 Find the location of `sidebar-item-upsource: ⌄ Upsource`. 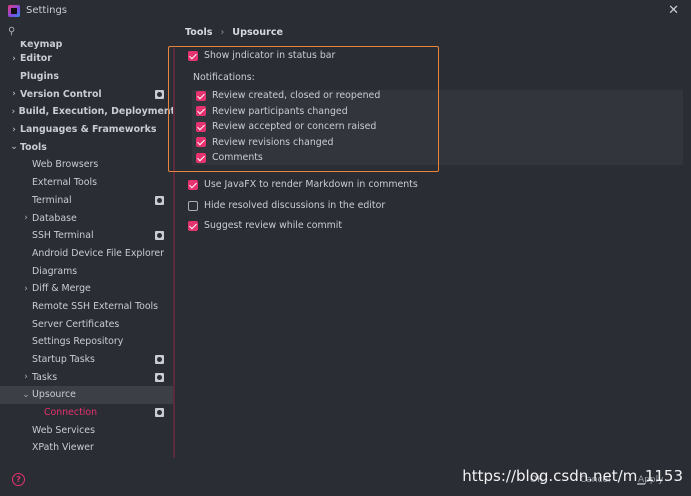

sidebar-item-upsource: ⌄ Upsource is located at coordinates (87, 395).